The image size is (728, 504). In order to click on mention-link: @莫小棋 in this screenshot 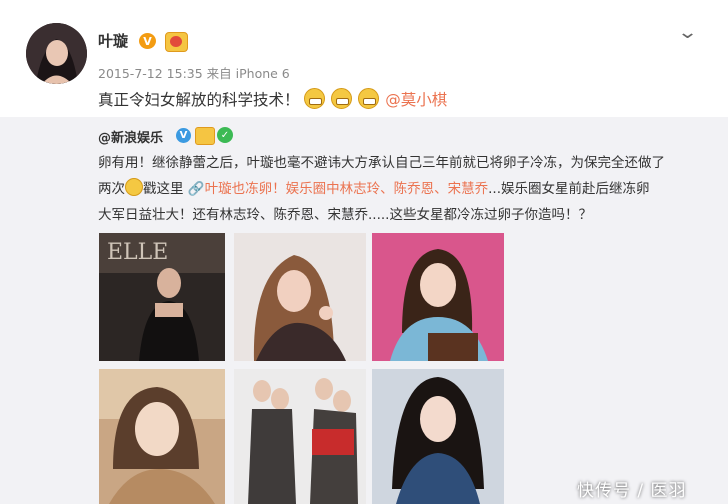, I will do `click(416, 100)`.